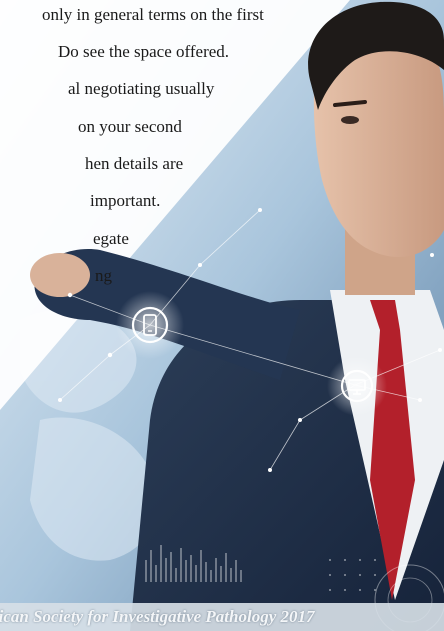 This screenshot has width=444, height=631. What do you see at coordinates (134, 163) in the screenshot?
I see `text-line: hen details are` at bounding box center [134, 163].